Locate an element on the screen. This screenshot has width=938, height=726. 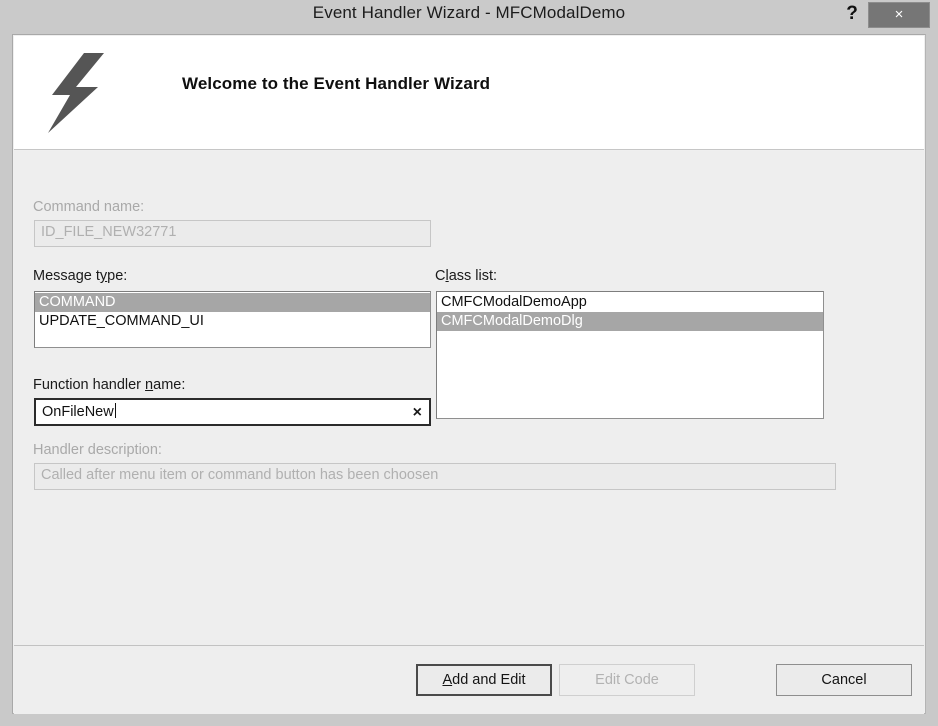
list-item: CMFCModalDemoDlg is located at coordinates (630, 321).